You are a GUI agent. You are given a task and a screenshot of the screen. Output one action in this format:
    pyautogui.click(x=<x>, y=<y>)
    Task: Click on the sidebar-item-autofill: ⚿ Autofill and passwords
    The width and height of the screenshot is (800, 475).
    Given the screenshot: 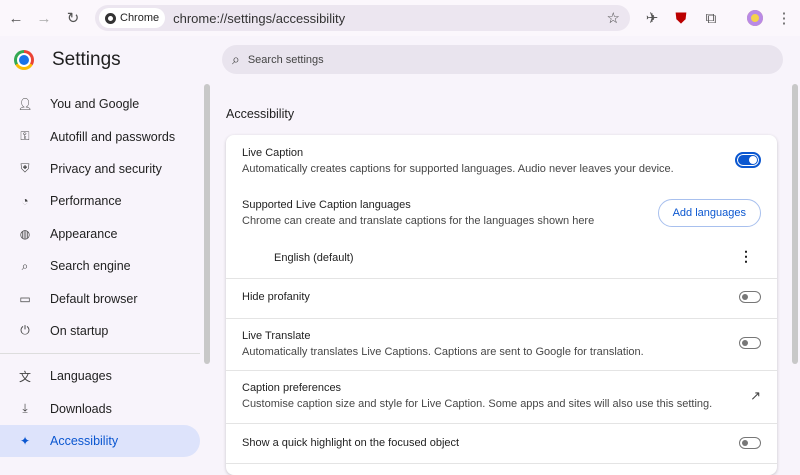 What is the action you would take?
    pyautogui.click(x=100, y=136)
    